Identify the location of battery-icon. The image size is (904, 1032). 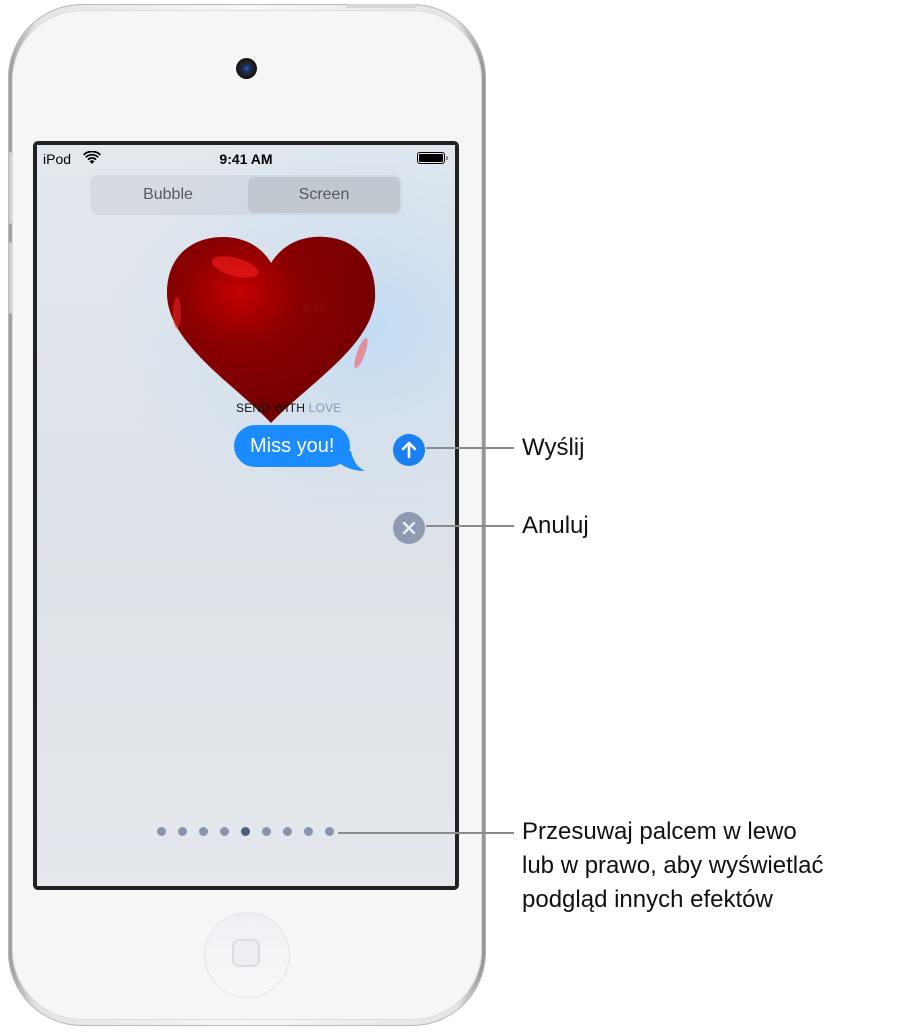
(432, 158).